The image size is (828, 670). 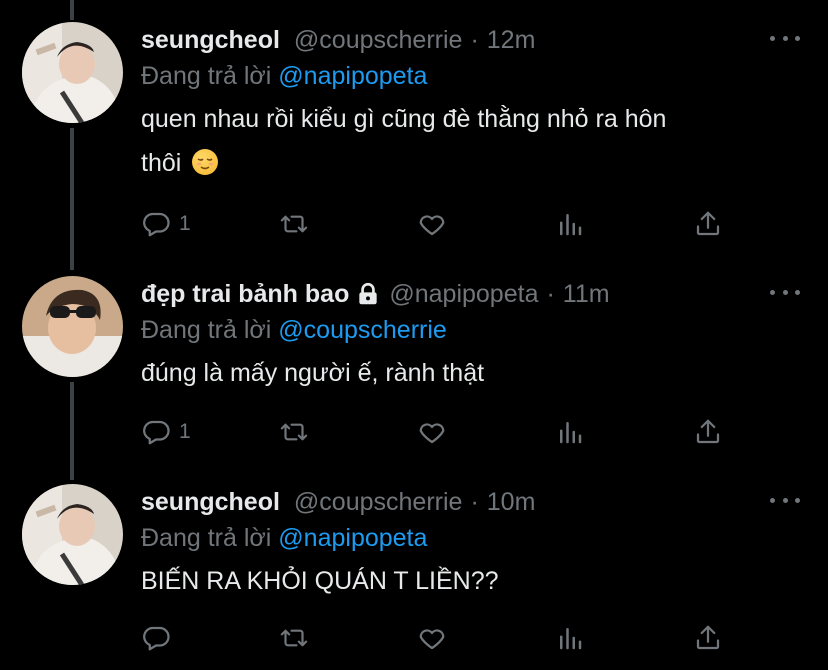 What do you see at coordinates (586, 294) in the screenshot?
I see `timestamp: 11m` at bounding box center [586, 294].